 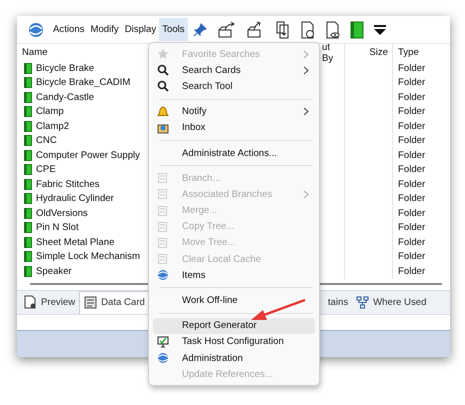 I want to click on folder-name: Sheet Metal Plane, so click(x=75, y=242).